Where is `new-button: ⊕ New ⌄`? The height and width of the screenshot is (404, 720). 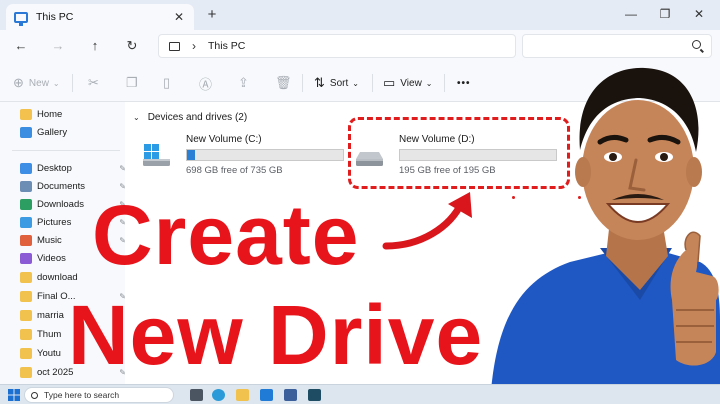
new-button: ⊕ New ⌄ is located at coordinates (36, 83).